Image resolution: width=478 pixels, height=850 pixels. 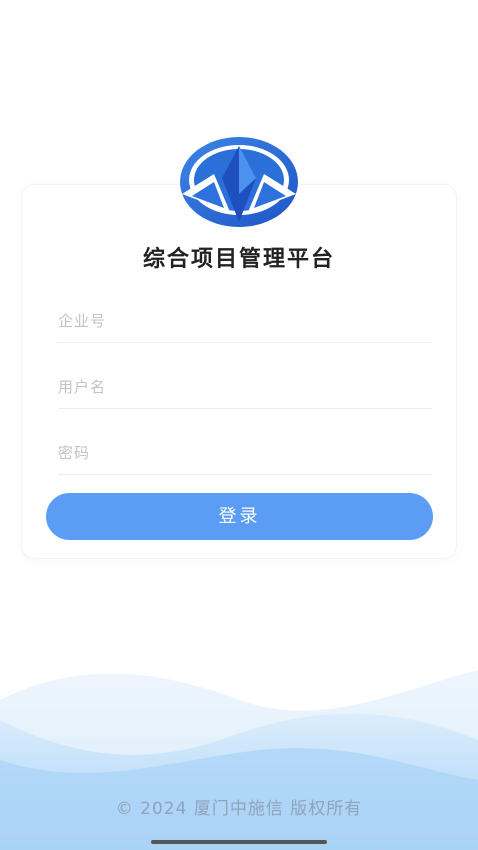 I want to click on login-button: 登录, so click(x=239, y=516).